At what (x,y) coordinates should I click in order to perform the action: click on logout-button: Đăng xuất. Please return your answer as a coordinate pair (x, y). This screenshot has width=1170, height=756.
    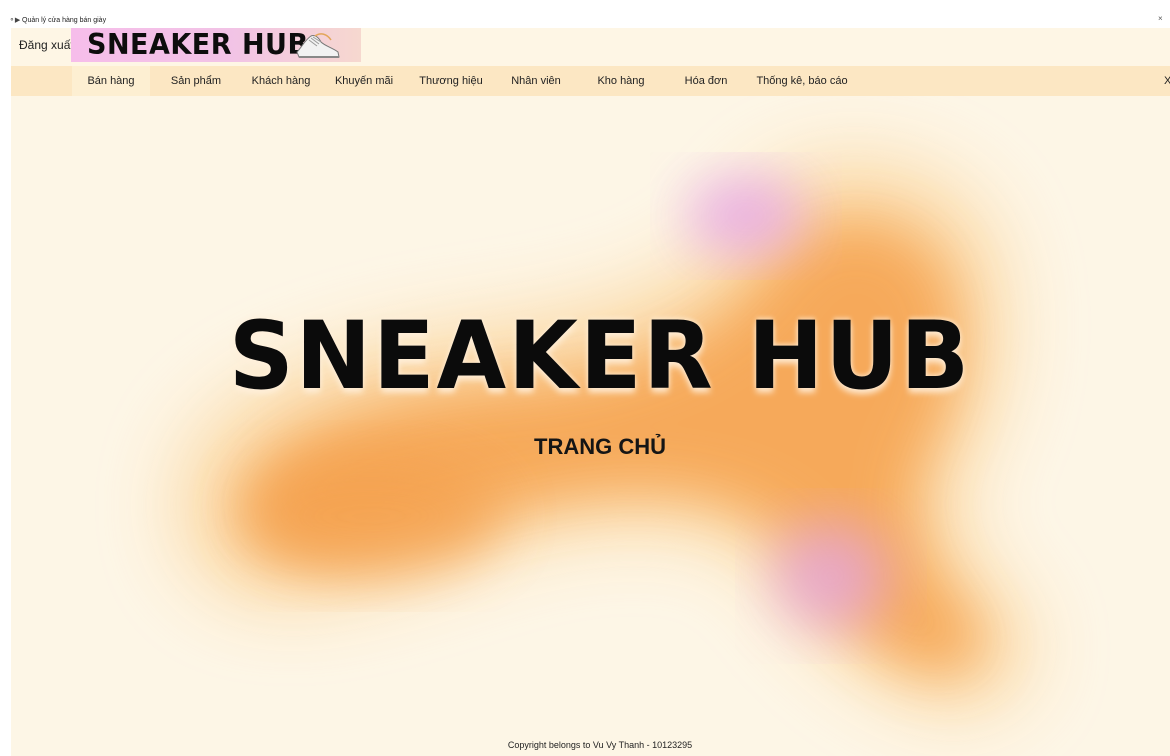
    Looking at the image, I should click on (46, 45).